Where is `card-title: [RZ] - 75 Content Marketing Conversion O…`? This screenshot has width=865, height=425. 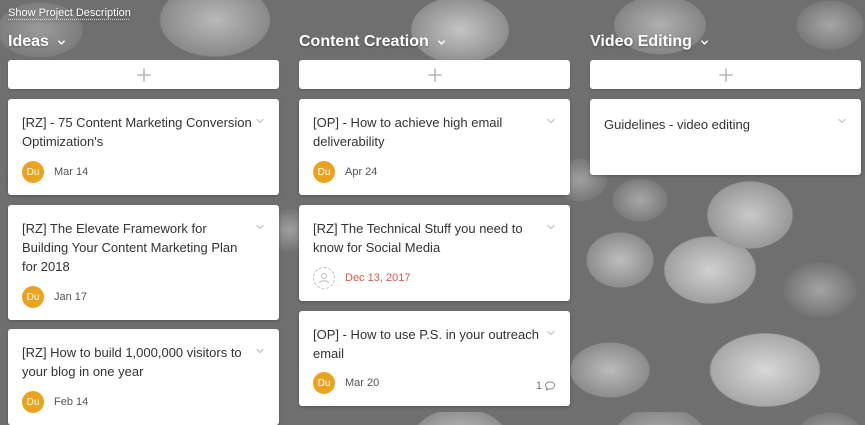 card-title: [RZ] - 75 Content Marketing Conversion O… is located at coordinates (137, 132).